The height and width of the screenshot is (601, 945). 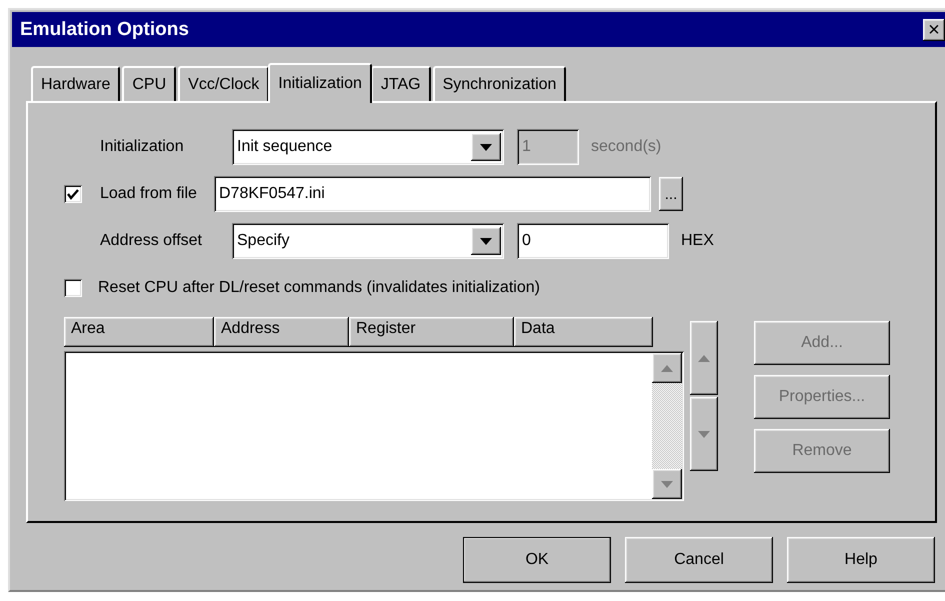 I want to click on unit-label: HEX, so click(x=697, y=241).